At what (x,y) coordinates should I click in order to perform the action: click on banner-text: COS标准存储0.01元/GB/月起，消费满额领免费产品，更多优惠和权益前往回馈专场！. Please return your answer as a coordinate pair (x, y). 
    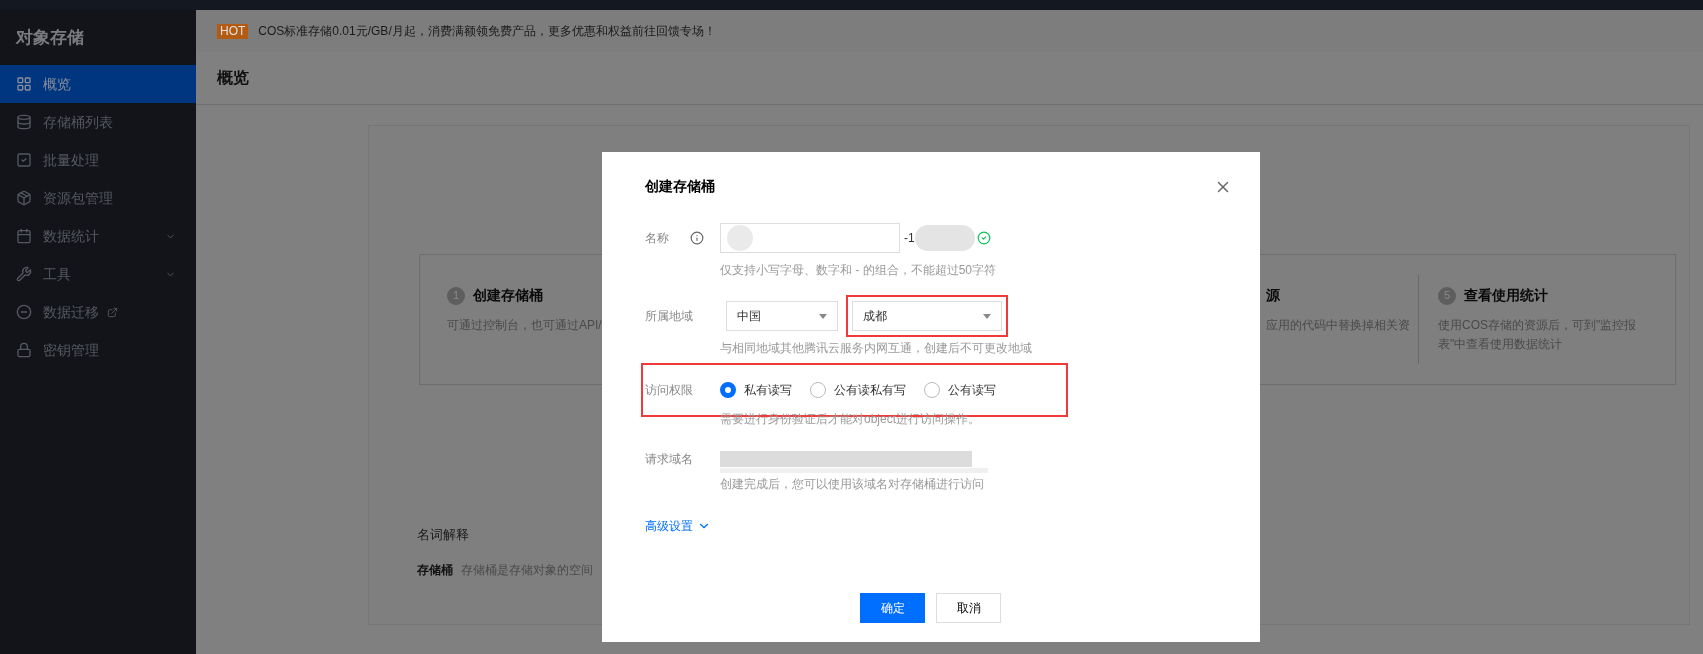
    Looking at the image, I should click on (487, 31).